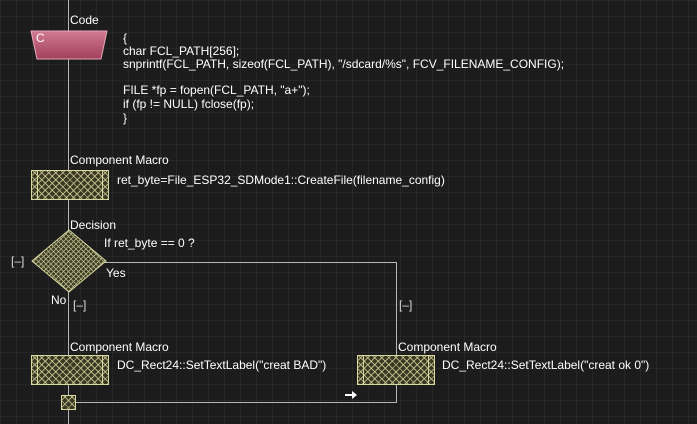  What do you see at coordinates (40, 38) in the screenshot?
I see `code-icon-label: C` at bounding box center [40, 38].